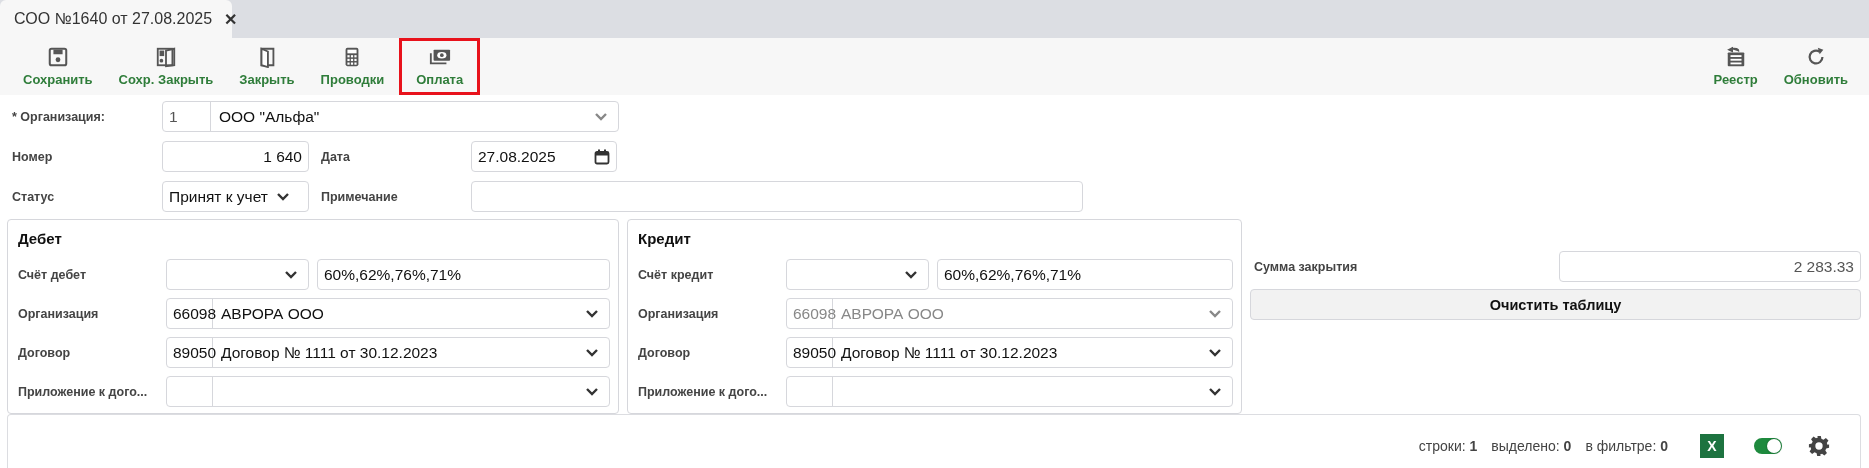 Image resolution: width=1869 pixels, height=468 pixels. What do you see at coordinates (1626, 446) in the screenshot?
I see `row-count-text: в фильтре: 0` at bounding box center [1626, 446].